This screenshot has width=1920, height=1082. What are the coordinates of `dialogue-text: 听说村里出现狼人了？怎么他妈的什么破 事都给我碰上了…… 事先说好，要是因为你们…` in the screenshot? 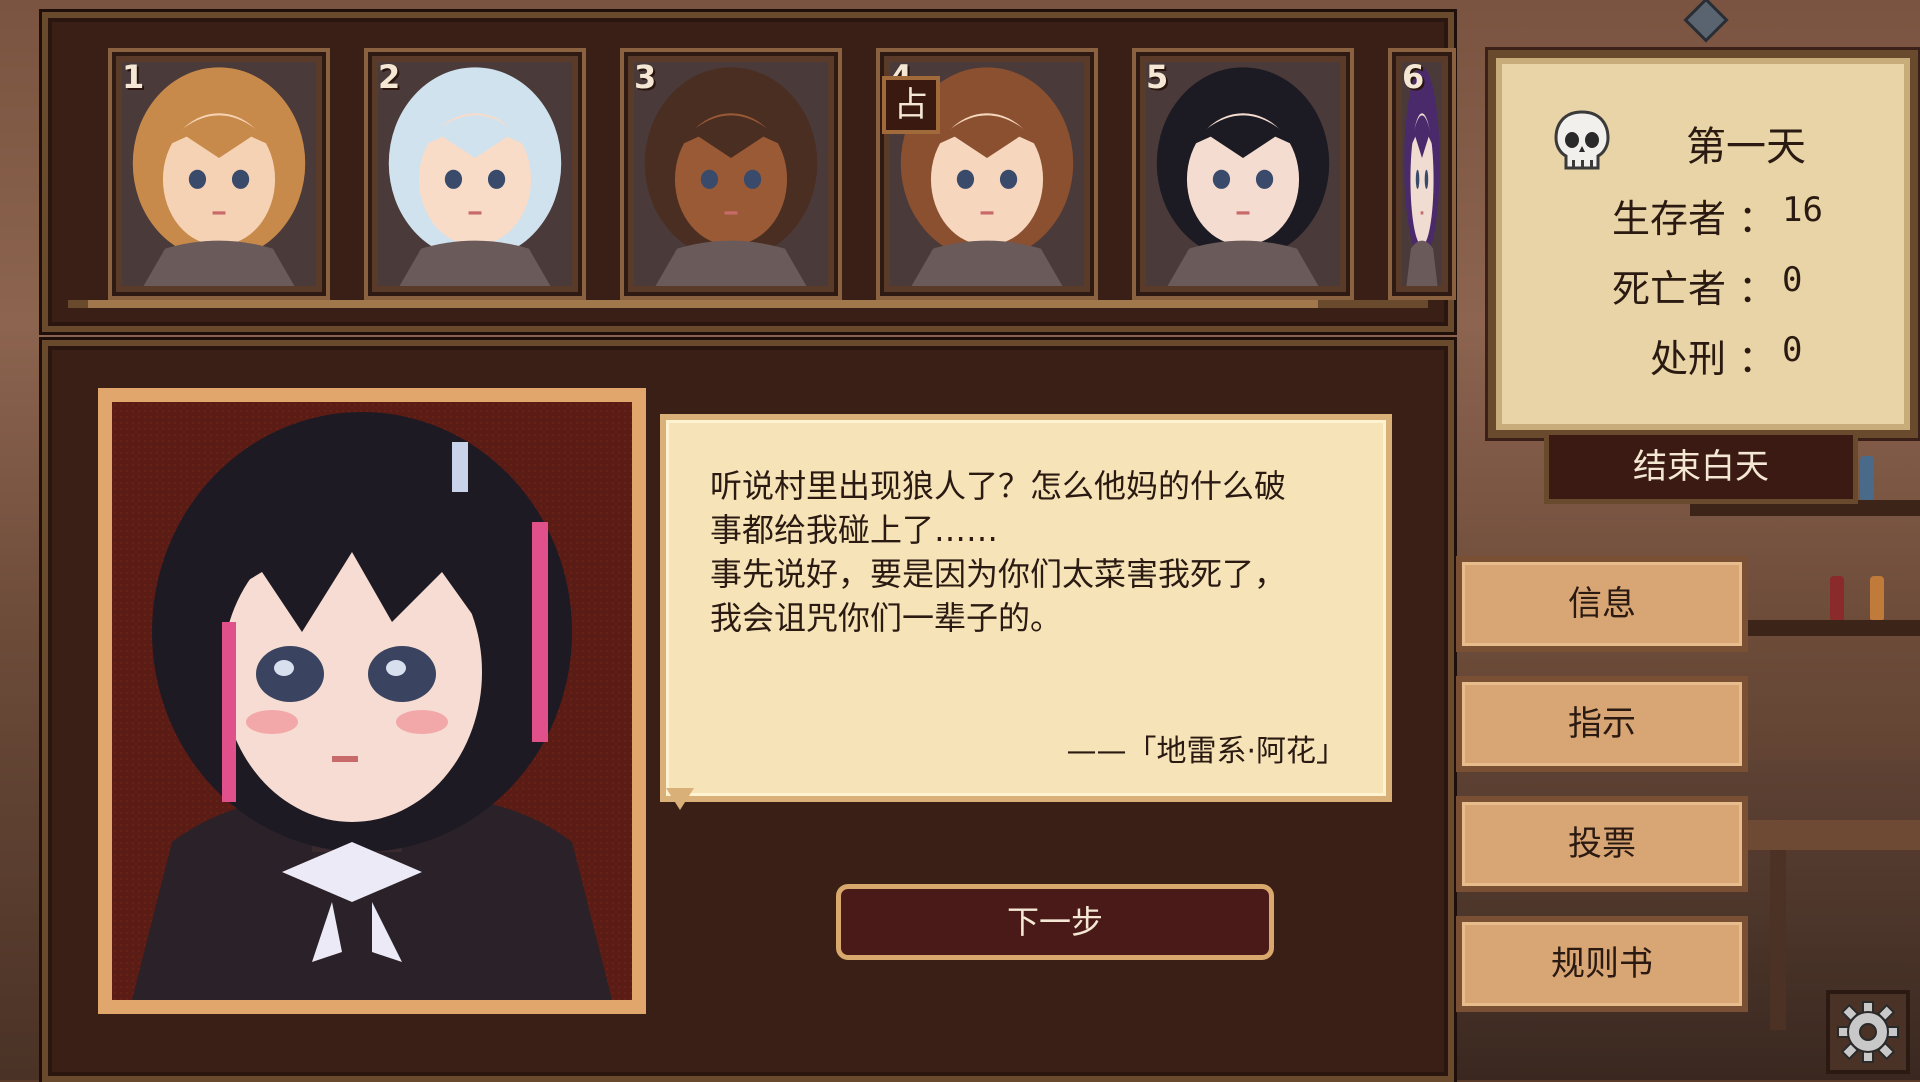 It's located at (998, 552).